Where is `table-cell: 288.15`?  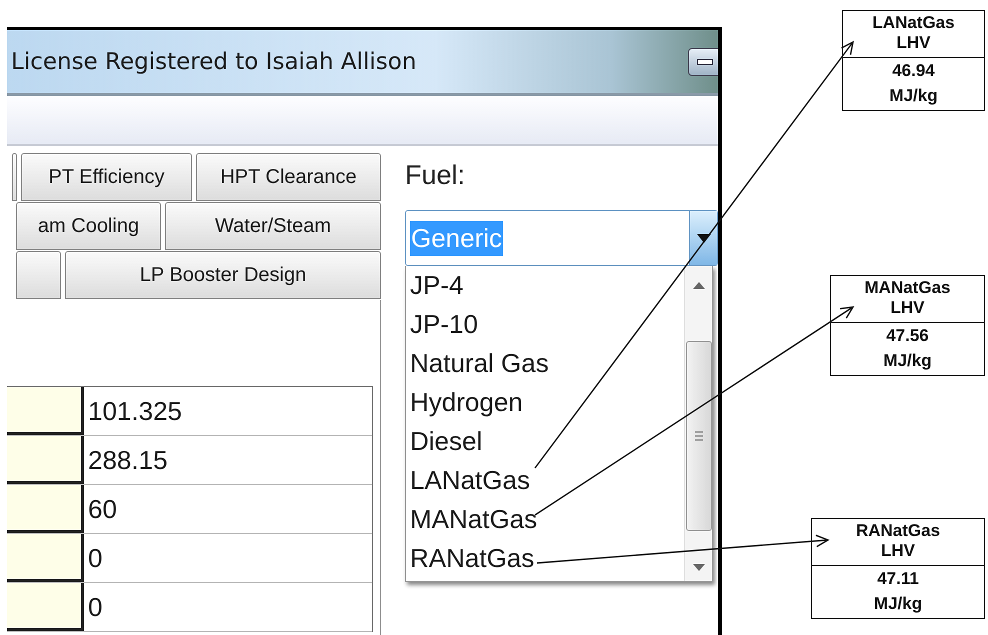
table-cell: 288.15 is located at coordinates (228, 460).